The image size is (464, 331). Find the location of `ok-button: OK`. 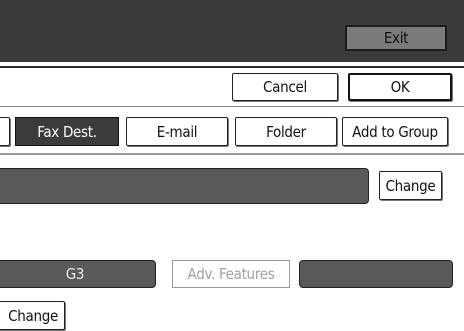

ok-button: OK is located at coordinates (400, 87).